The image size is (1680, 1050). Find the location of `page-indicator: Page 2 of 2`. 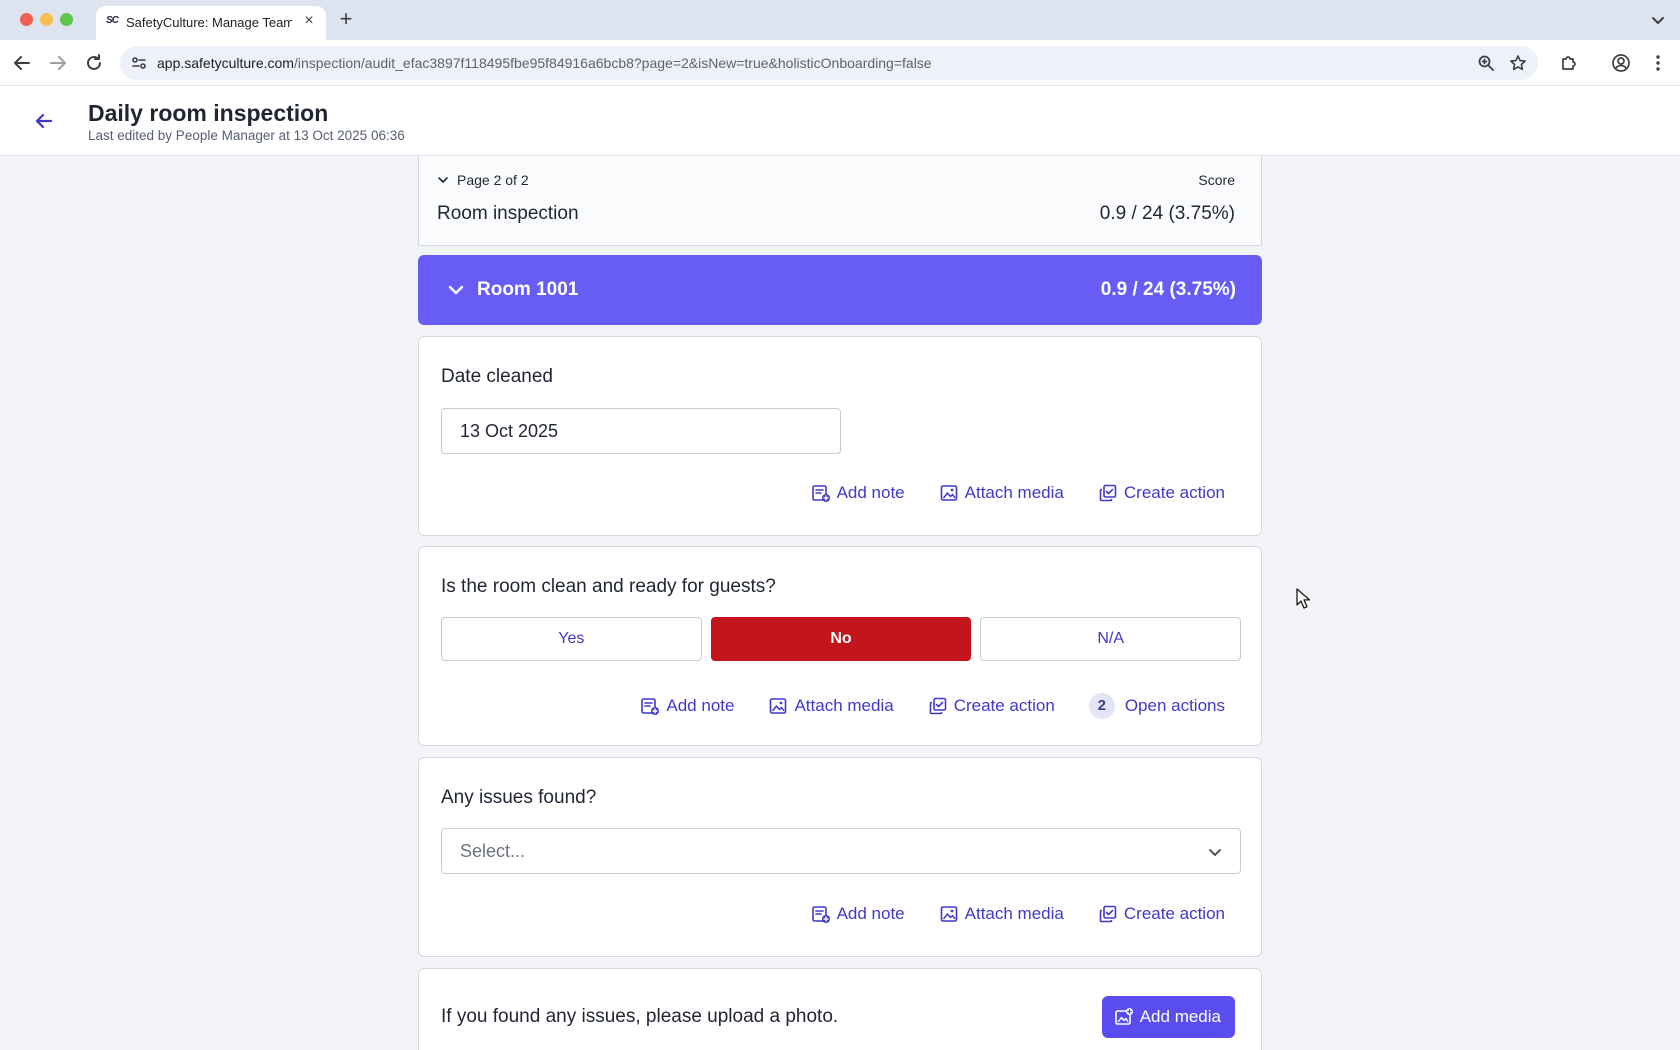

page-indicator: Page 2 of 2 is located at coordinates (483, 180).